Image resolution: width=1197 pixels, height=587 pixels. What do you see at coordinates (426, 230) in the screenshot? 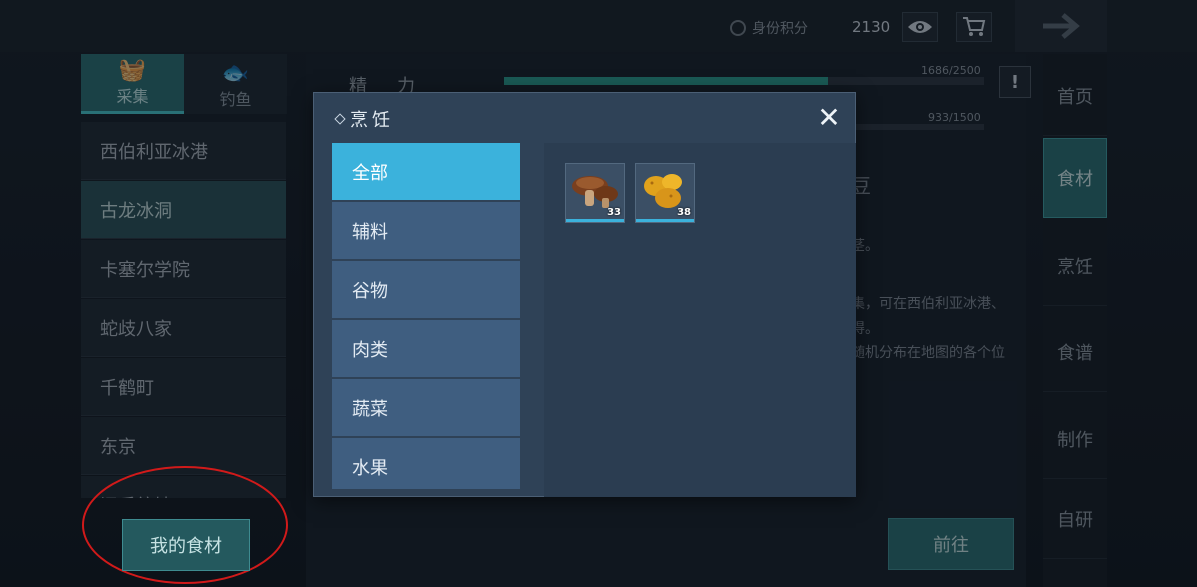
I see `category-seasoning: 辅料` at bounding box center [426, 230].